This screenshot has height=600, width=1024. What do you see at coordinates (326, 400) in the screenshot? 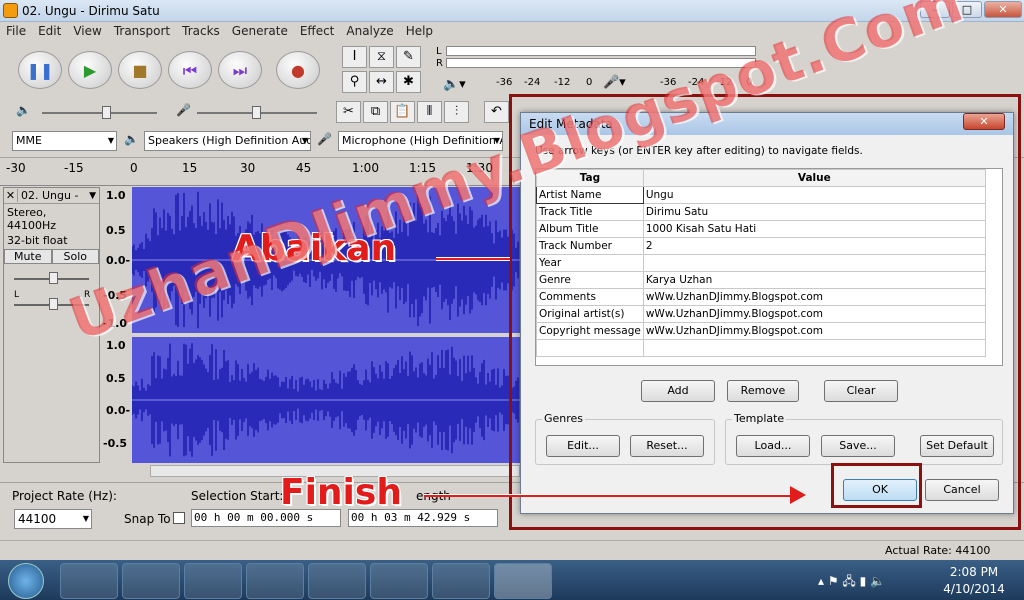
I see `waveform-right-channel` at bounding box center [326, 400].